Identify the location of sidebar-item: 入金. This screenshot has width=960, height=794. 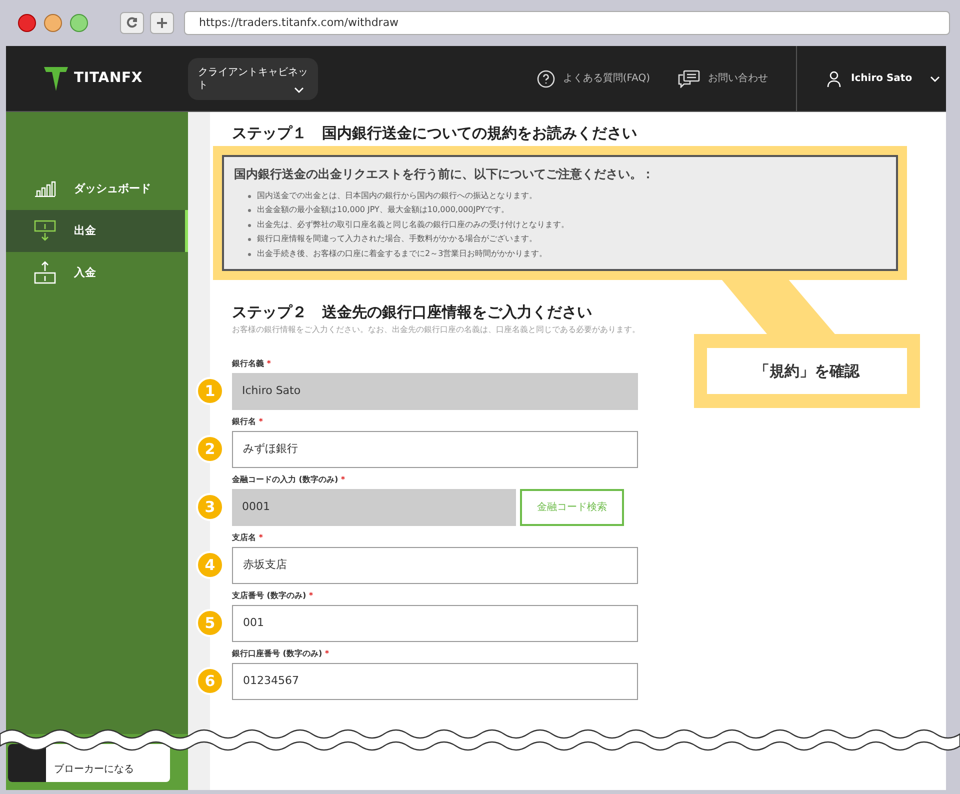
(97, 273).